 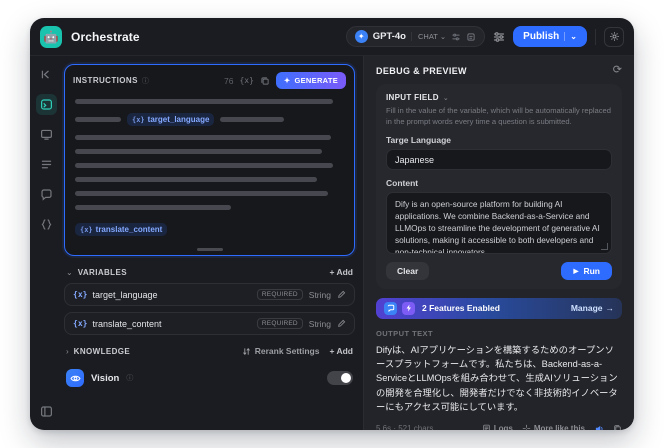 What do you see at coordinates (209, 167) in the screenshot?
I see `instructions-skeleton: {x} target_language {x} translate_content` at bounding box center [209, 167].